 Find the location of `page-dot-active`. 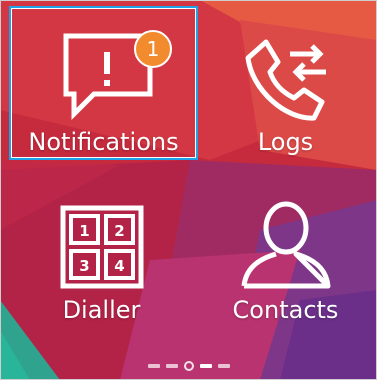

page-dot-active is located at coordinates (206, 366).